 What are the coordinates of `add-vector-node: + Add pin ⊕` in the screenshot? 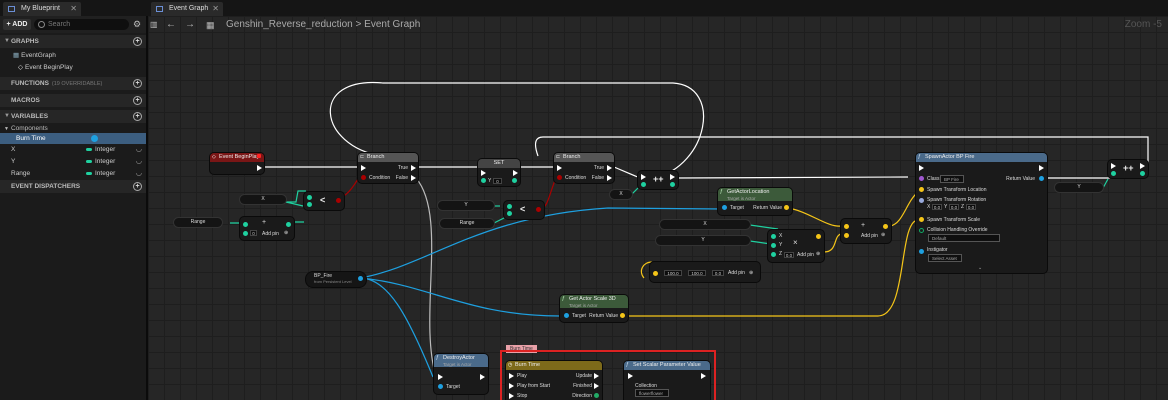 It's located at (866, 231).